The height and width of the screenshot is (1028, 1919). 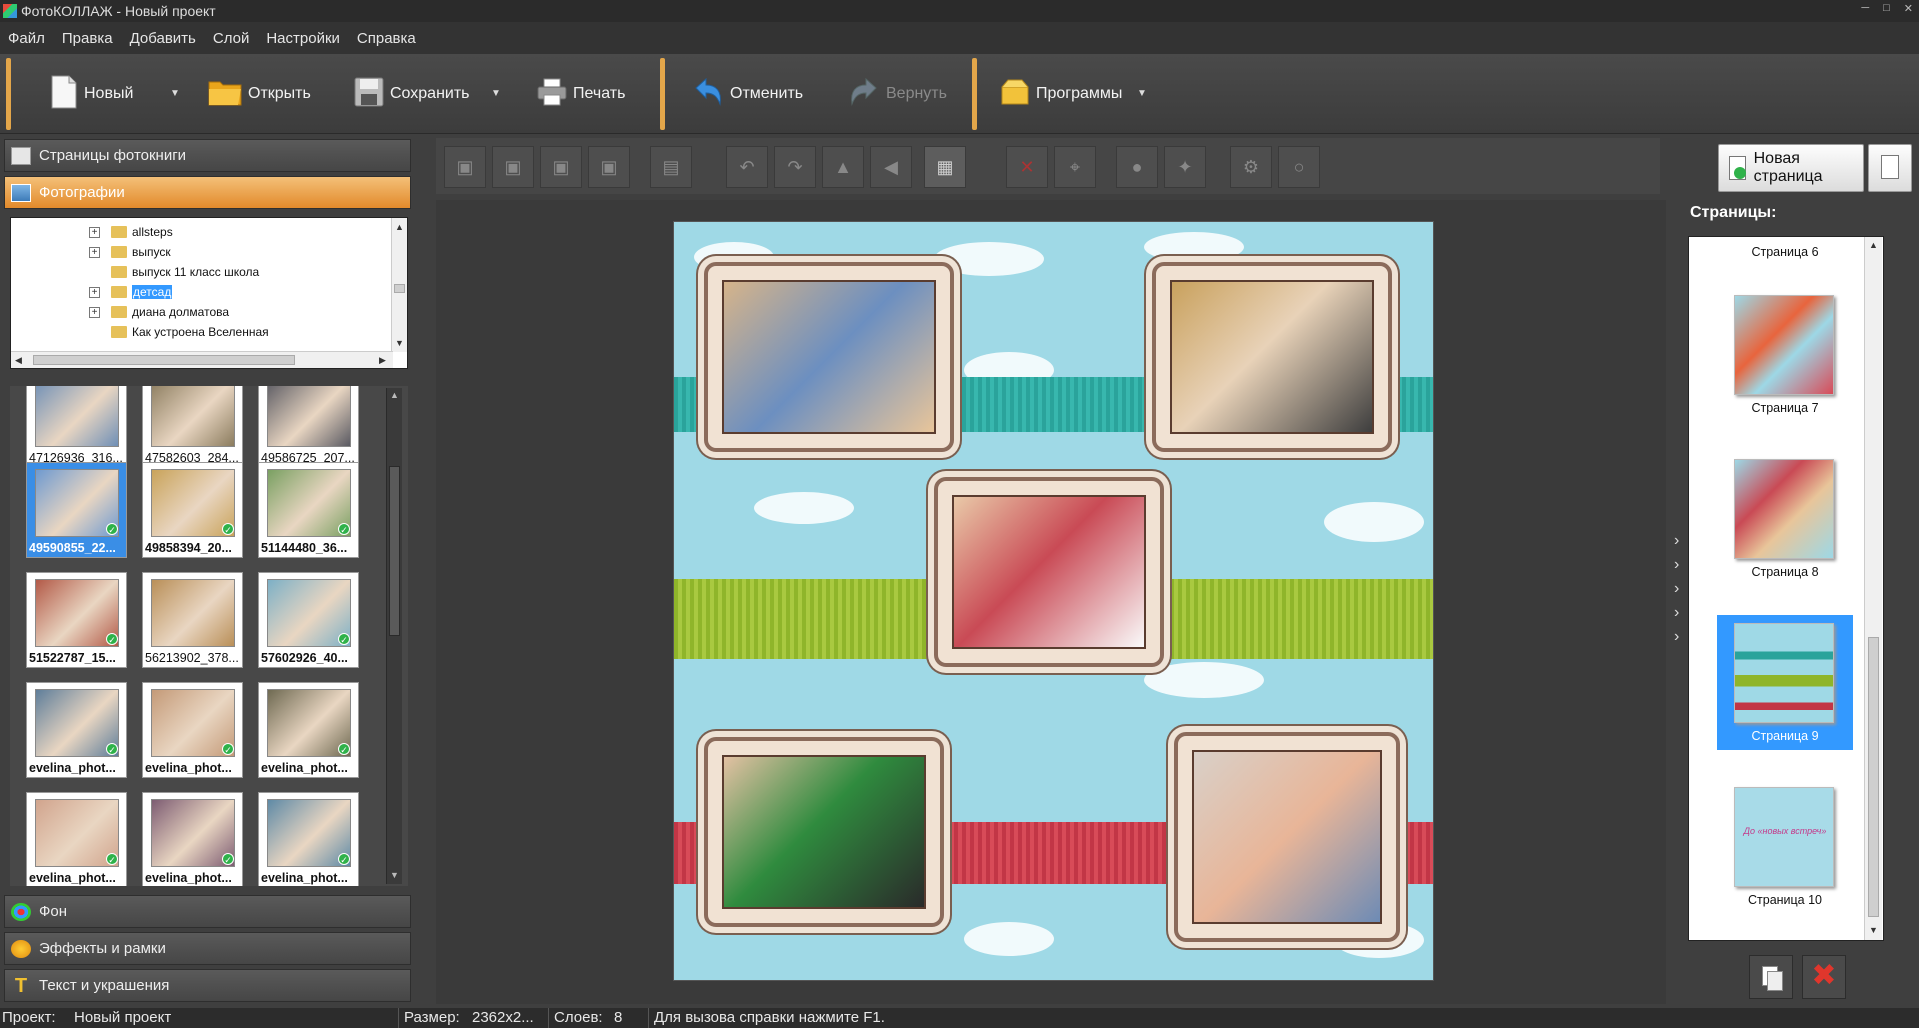 What do you see at coordinates (671, 167) in the screenshot?
I see `align-icon: ▤` at bounding box center [671, 167].